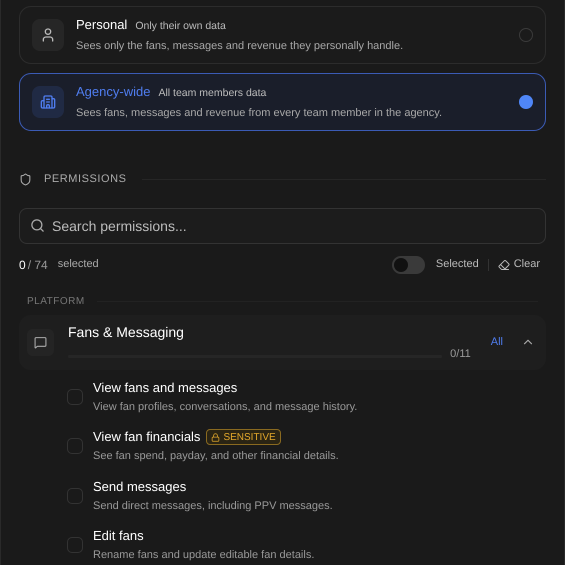 This screenshot has height=565, width=565. Describe the element at coordinates (48, 35) in the screenshot. I see `person-icon` at that location.